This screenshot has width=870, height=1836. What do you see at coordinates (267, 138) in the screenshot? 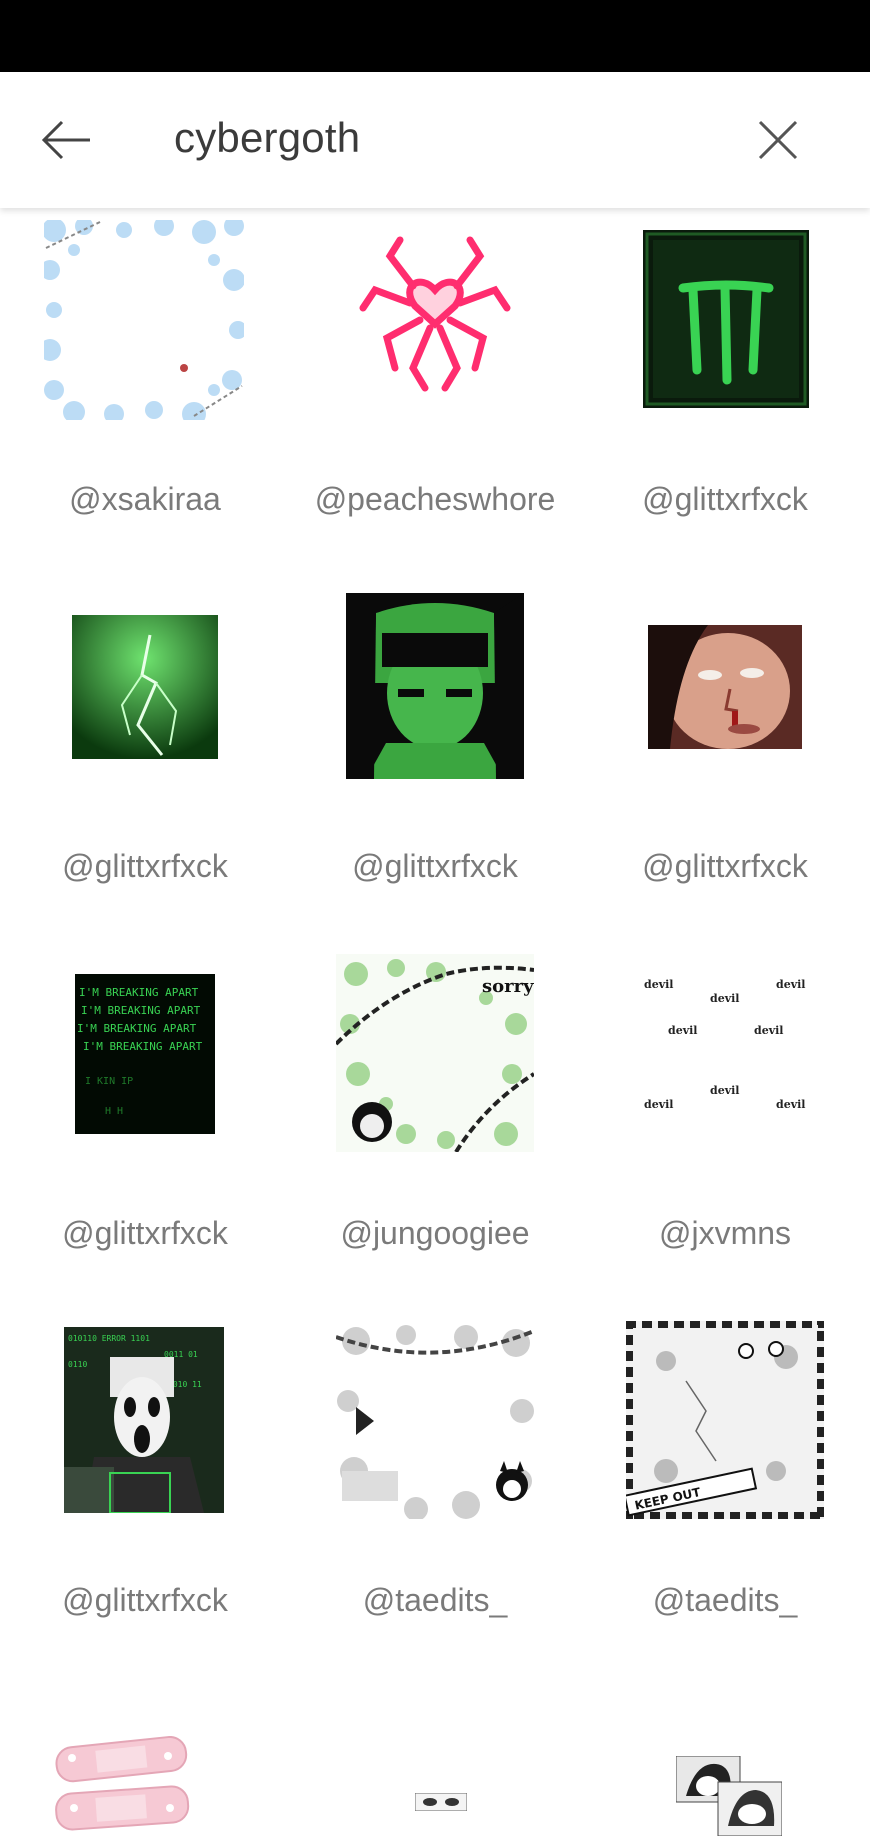
I see `search-query: cybergoth` at bounding box center [267, 138].